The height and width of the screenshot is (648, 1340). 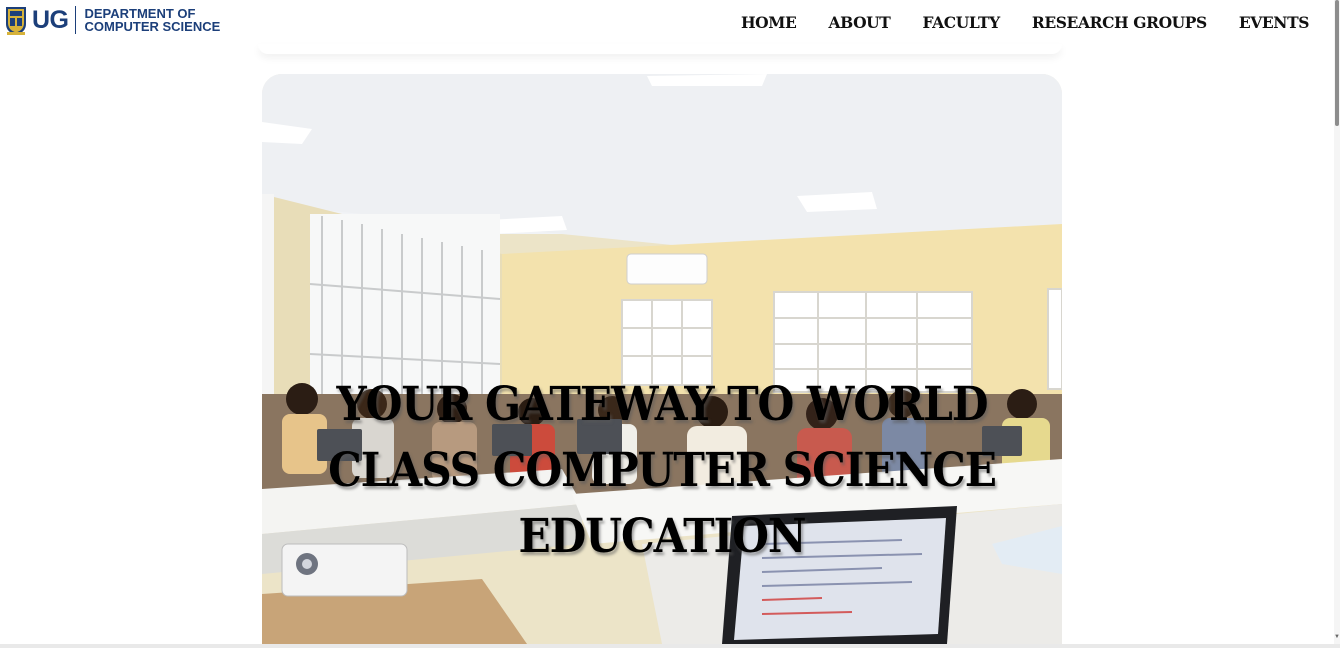 What do you see at coordinates (662, 536) in the screenshot?
I see `hero-title-line-3: EDUCATION` at bounding box center [662, 536].